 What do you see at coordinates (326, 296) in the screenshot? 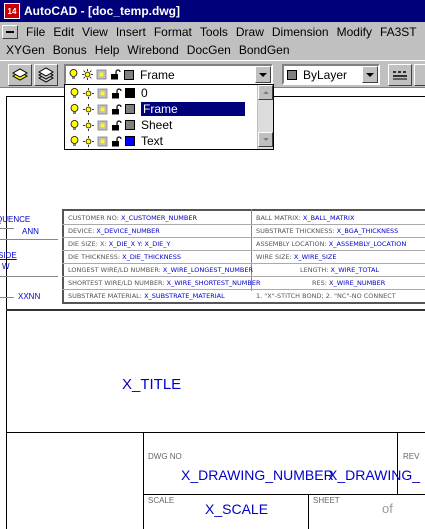
I see `info-right-cell: 1. "X"-STITCH BOND; 2. "NC"-NO CONNECT` at bounding box center [326, 296].